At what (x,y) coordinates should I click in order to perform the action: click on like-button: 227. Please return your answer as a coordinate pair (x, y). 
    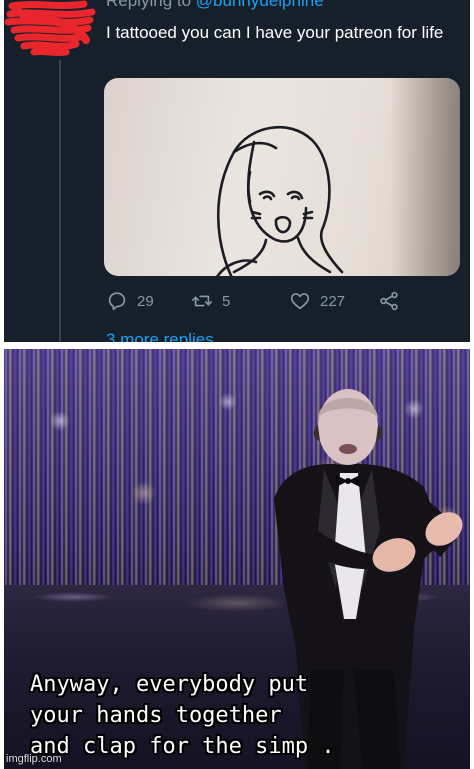
    Looking at the image, I should click on (317, 301).